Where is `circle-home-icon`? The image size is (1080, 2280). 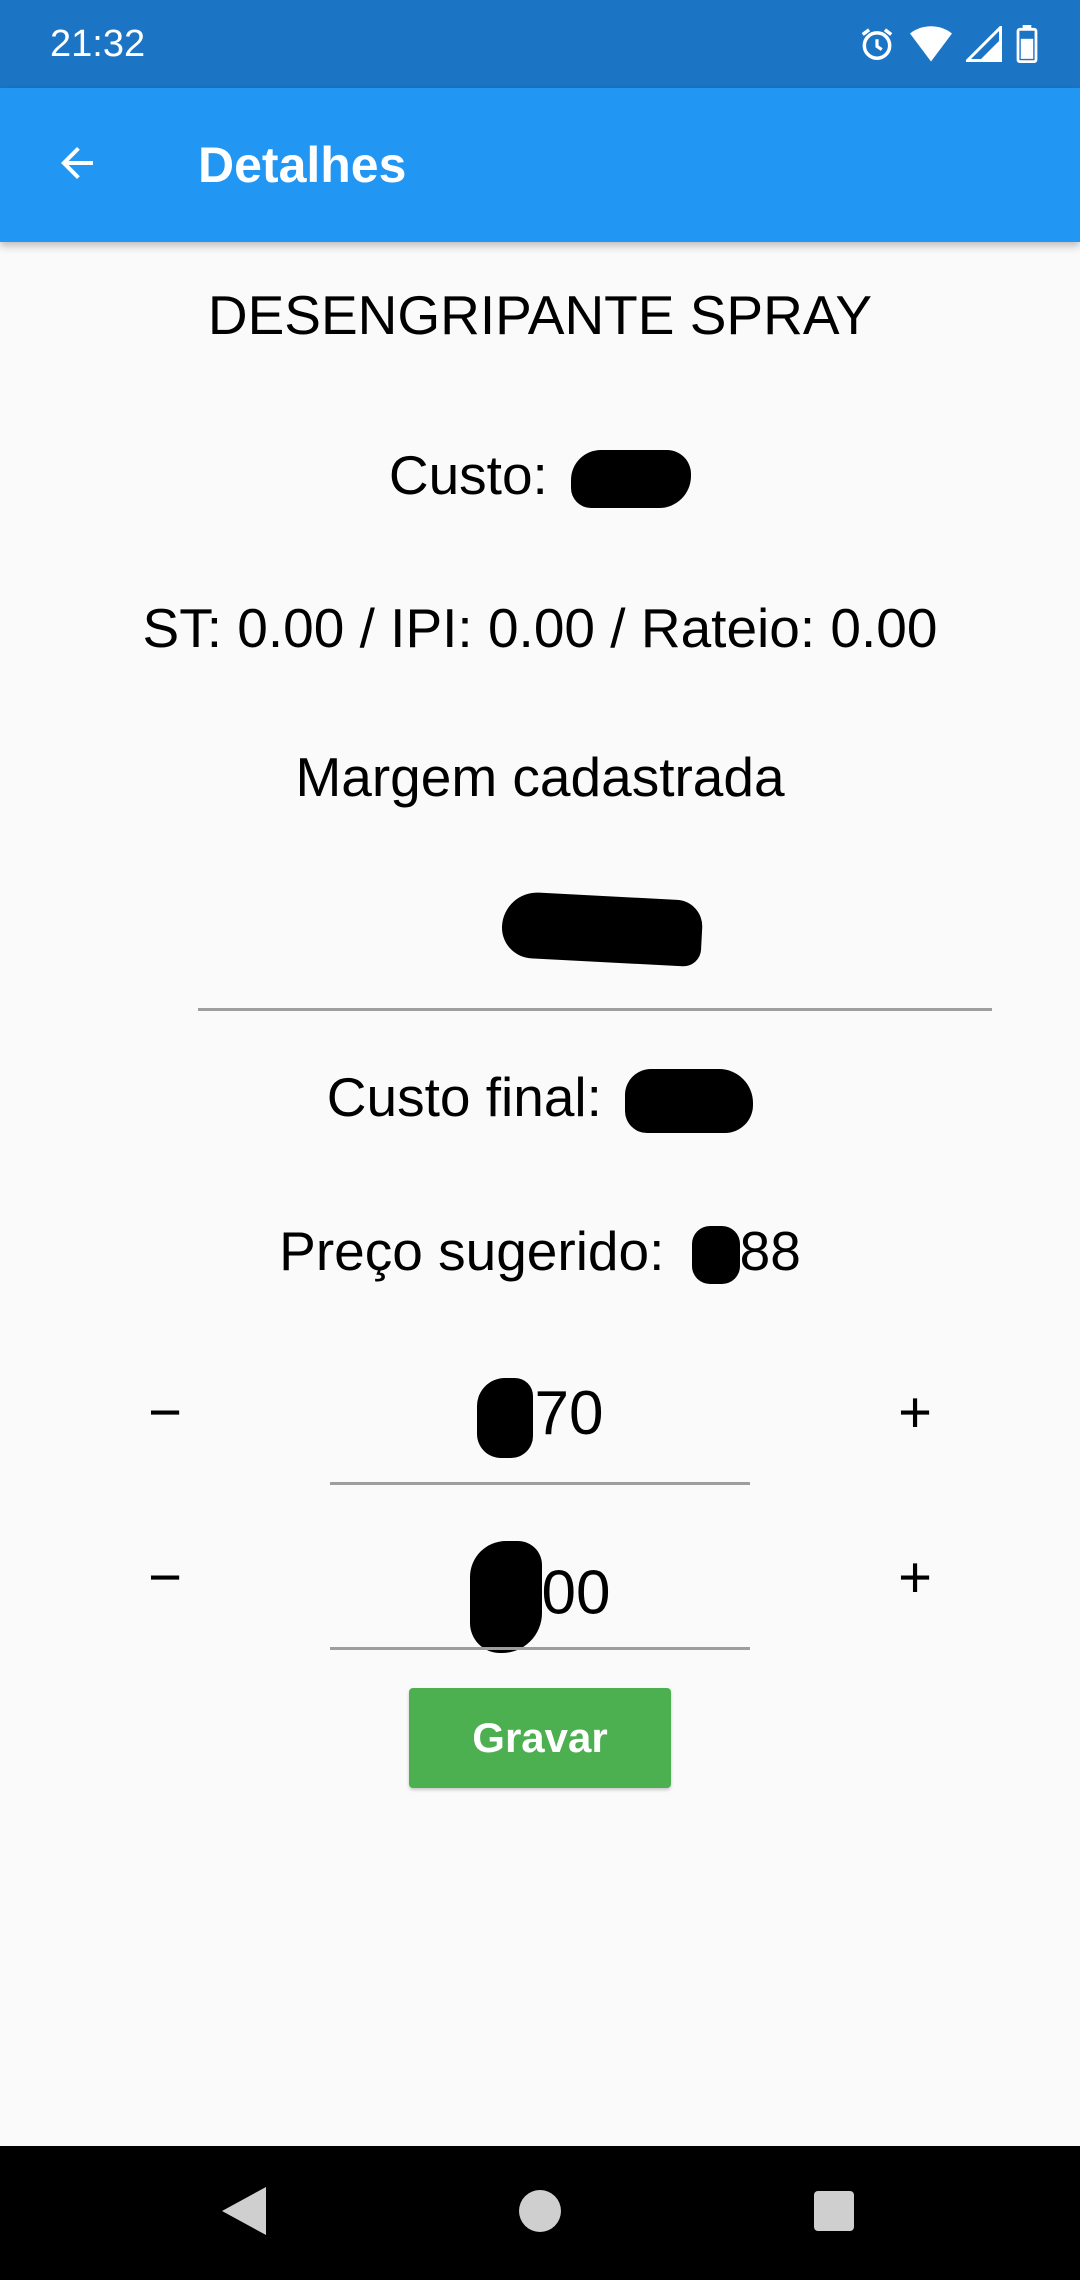 circle-home-icon is located at coordinates (540, 2213).